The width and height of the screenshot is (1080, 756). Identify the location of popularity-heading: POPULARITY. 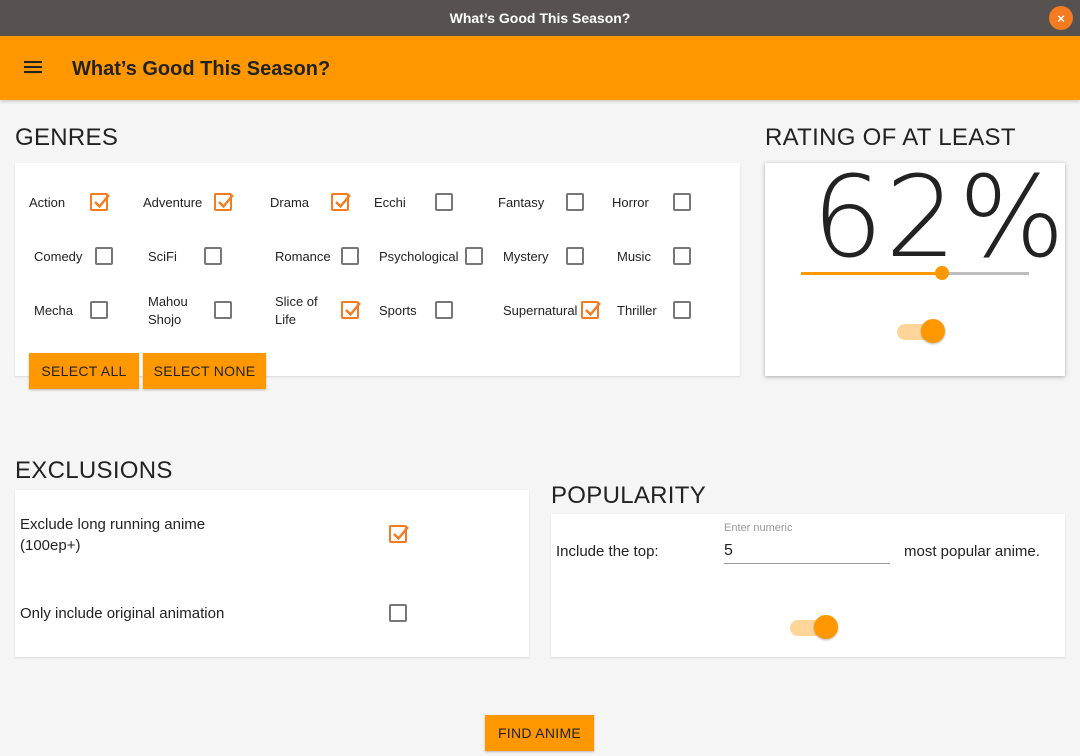
(629, 495).